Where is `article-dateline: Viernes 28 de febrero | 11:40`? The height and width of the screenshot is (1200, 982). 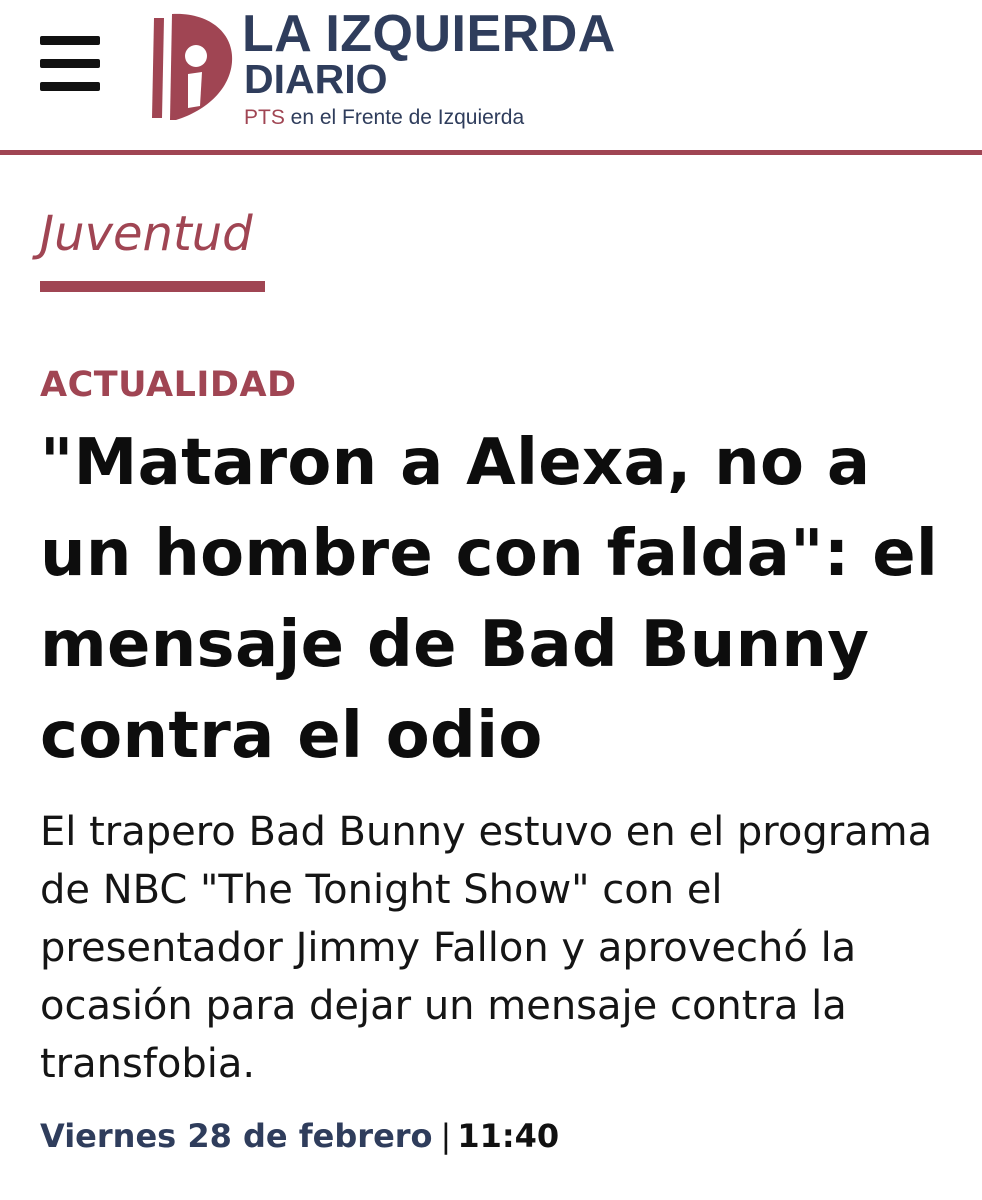 article-dateline: Viernes 28 de febrero | 11:40 is located at coordinates (299, 1136).